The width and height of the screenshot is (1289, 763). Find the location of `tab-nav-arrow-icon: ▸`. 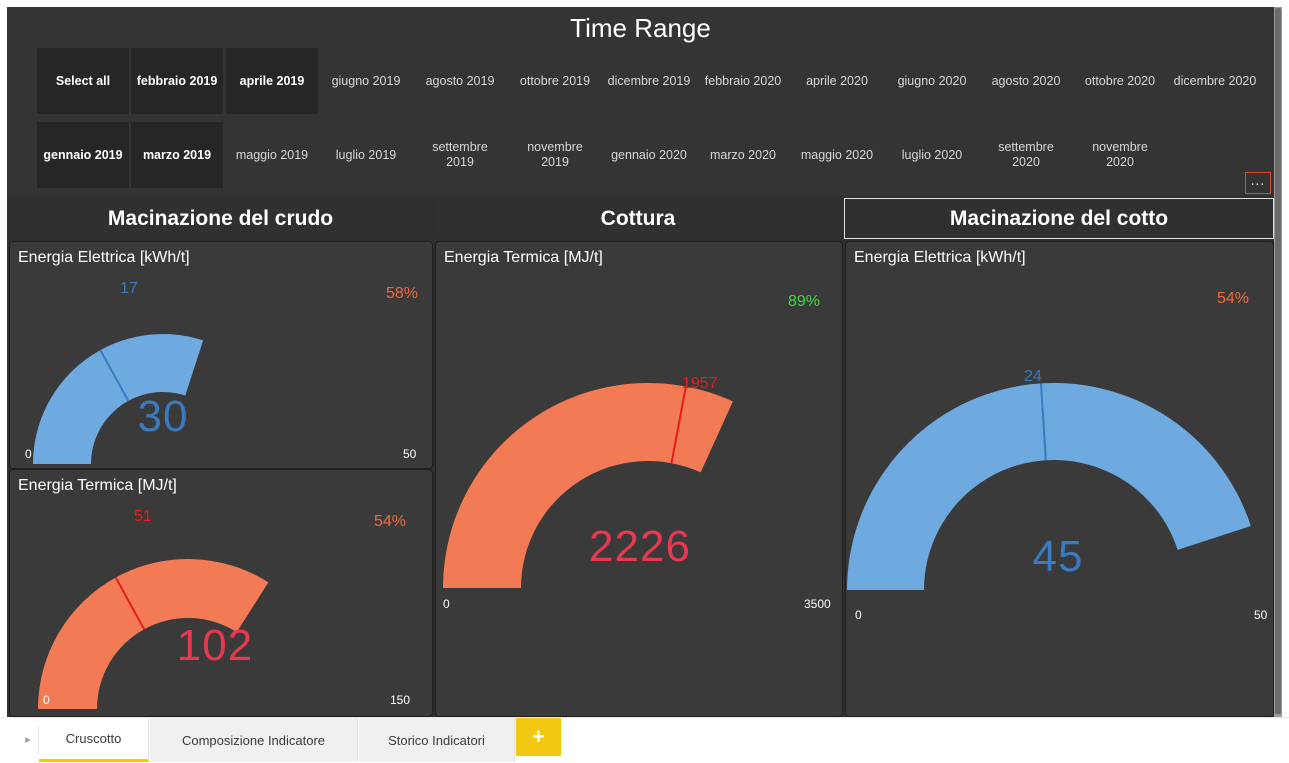

tab-nav-arrow-icon: ▸ is located at coordinates (28, 740).